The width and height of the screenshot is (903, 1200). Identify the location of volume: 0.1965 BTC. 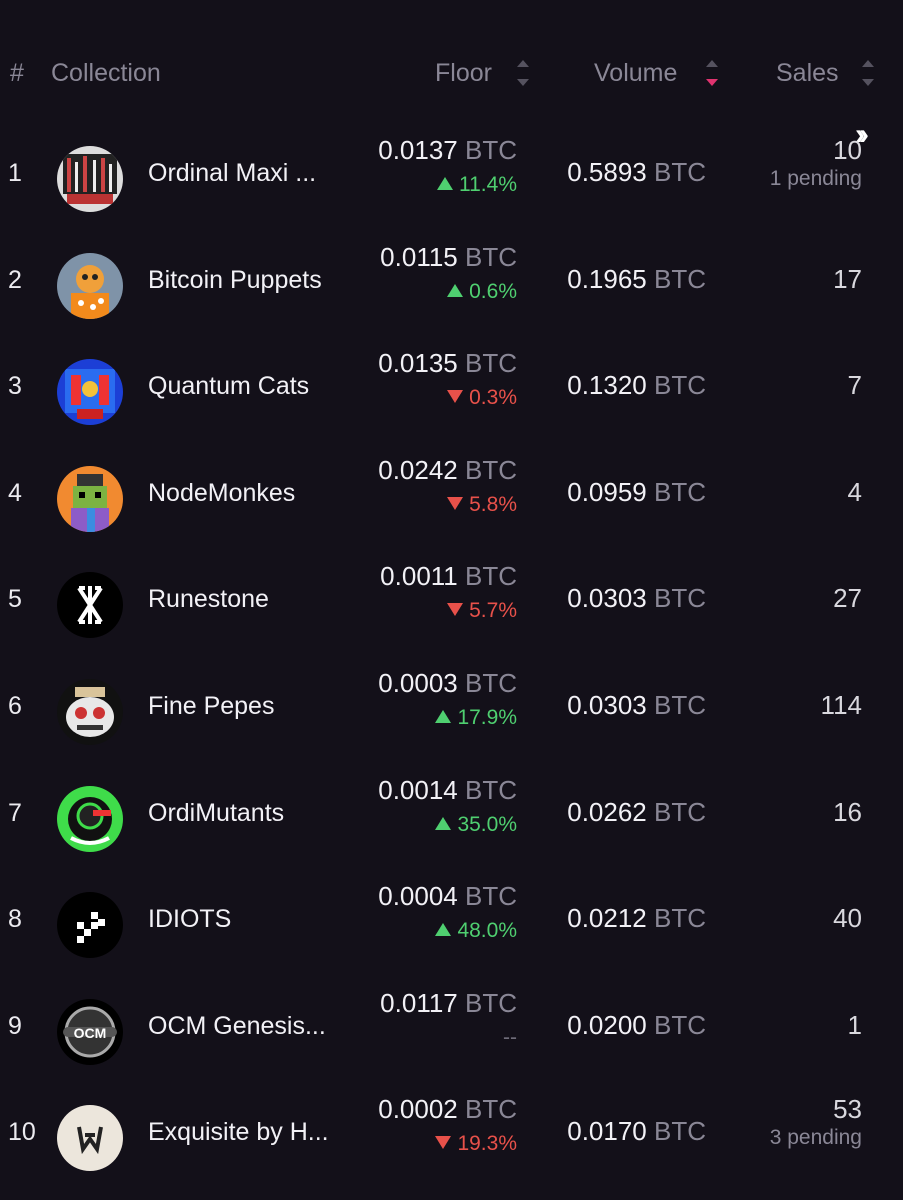
(636, 279).